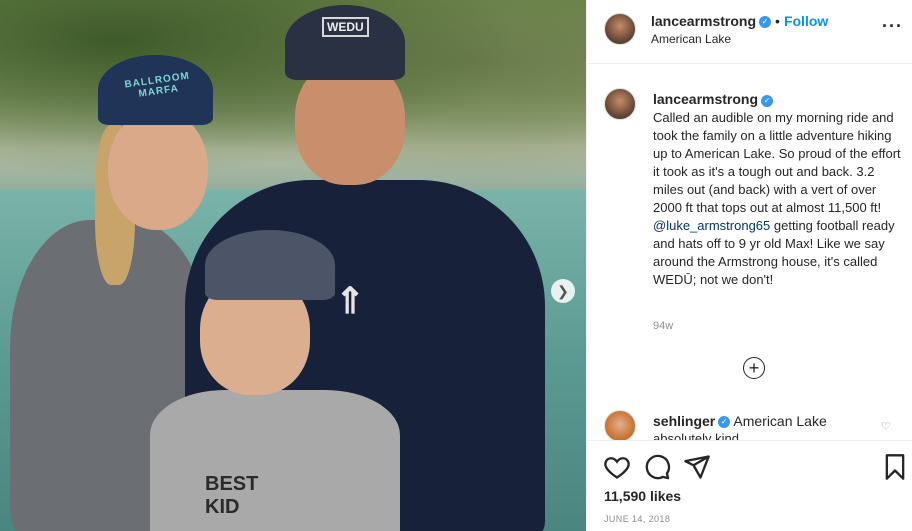 The image size is (912, 531). Describe the element at coordinates (657, 467) in the screenshot. I see `comment-icon` at that location.